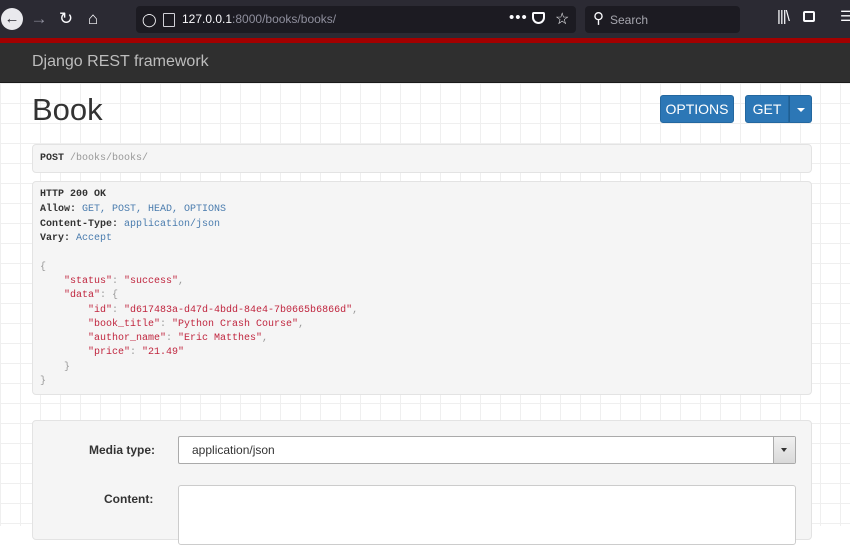 Image resolution: width=850 pixels, height=545 pixels. I want to click on json-key: "author_name", so click(127, 338).